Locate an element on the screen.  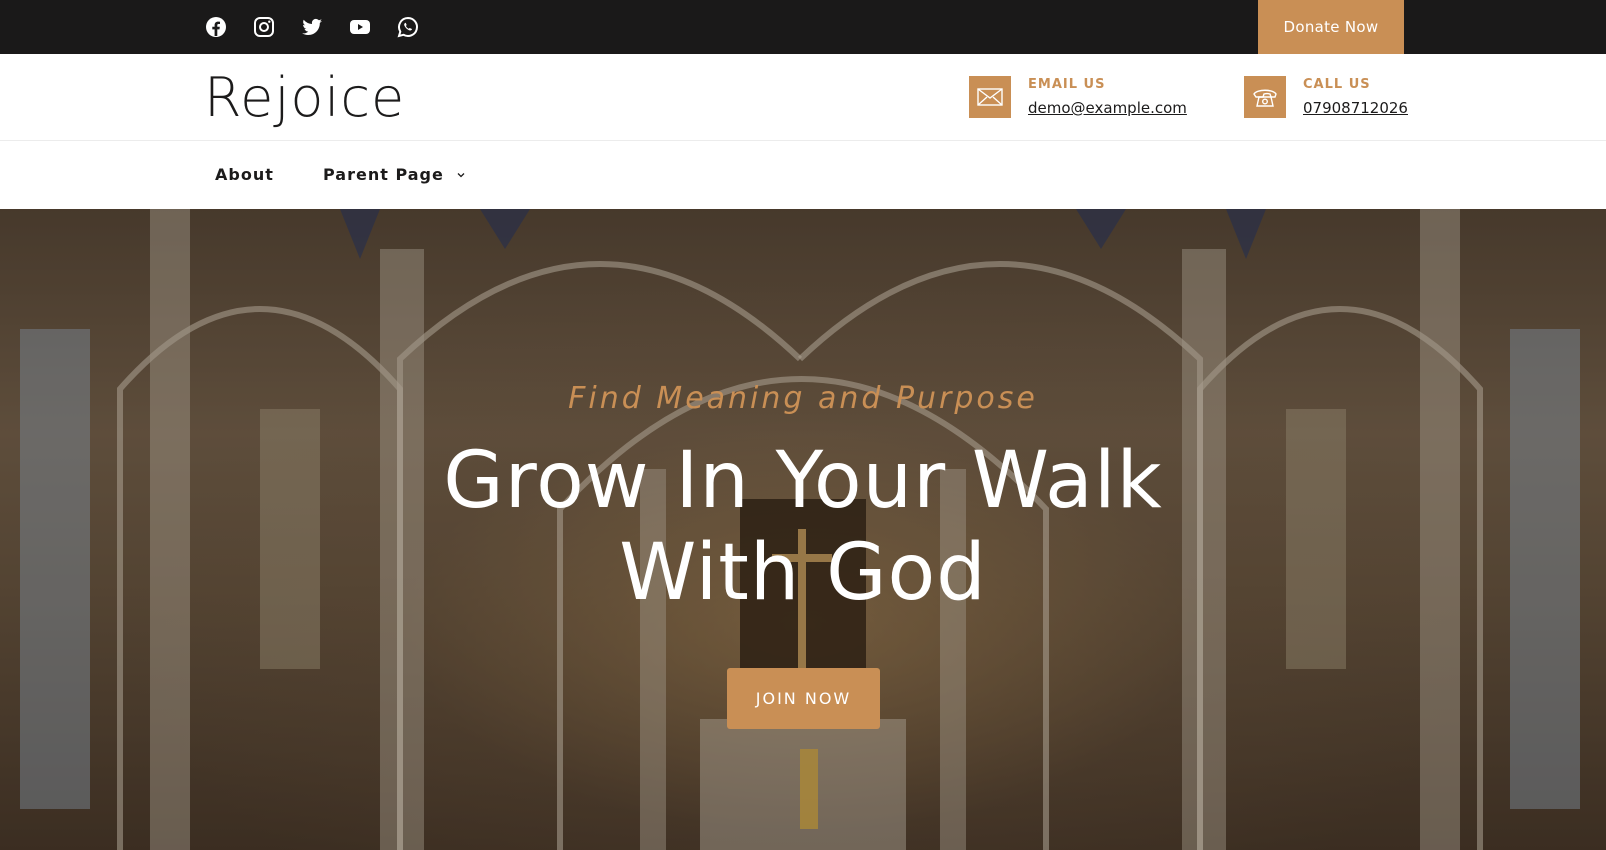
instagram-icon is located at coordinates (264, 27).